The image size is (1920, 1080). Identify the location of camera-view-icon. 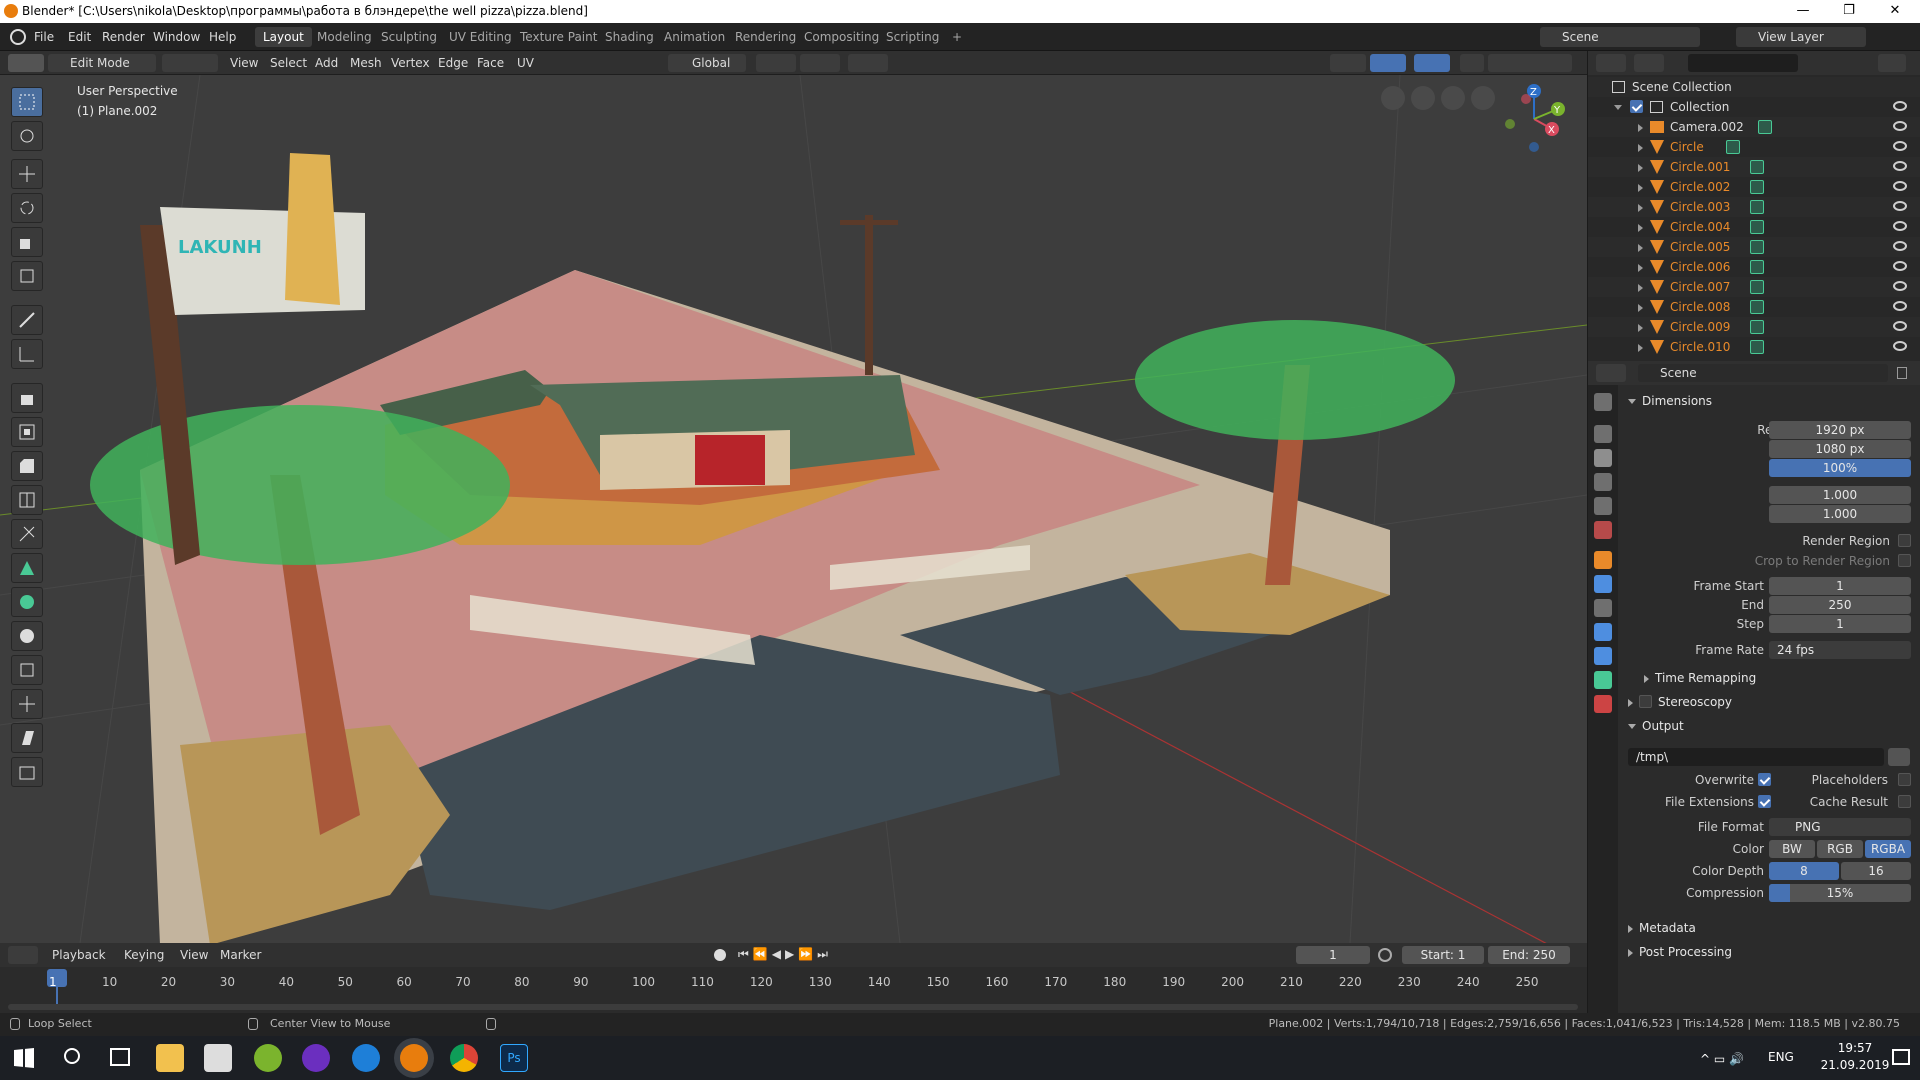
(1423, 98).